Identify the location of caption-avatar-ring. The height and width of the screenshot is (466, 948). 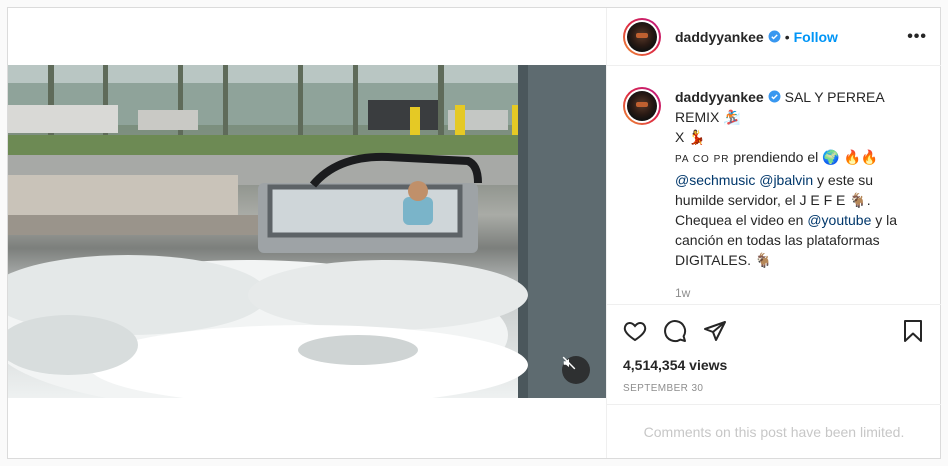
(642, 106).